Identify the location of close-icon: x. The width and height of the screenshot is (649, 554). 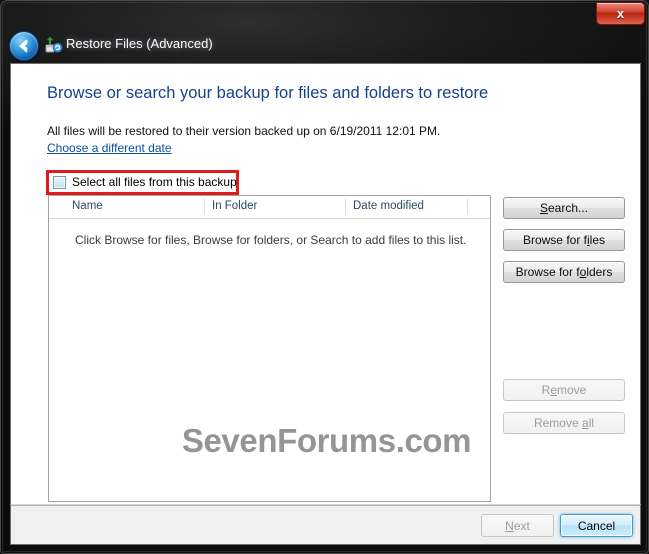
(620, 13).